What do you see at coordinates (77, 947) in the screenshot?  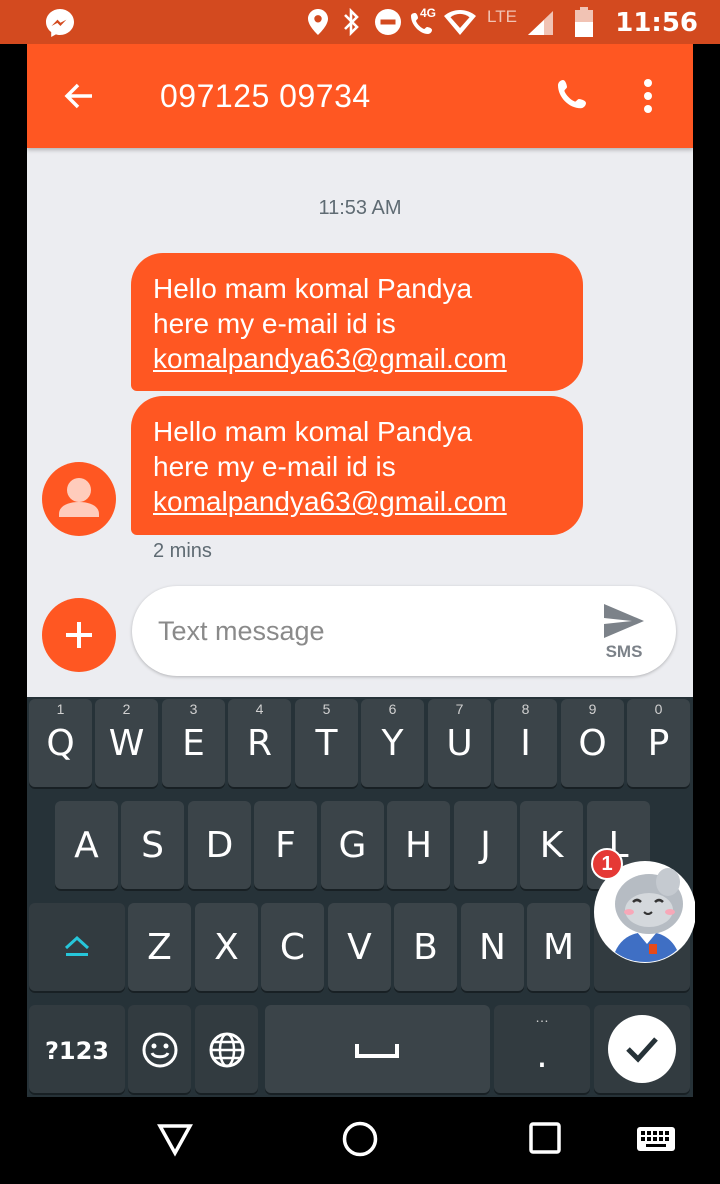 I see `shift-key` at bounding box center [77, 947].